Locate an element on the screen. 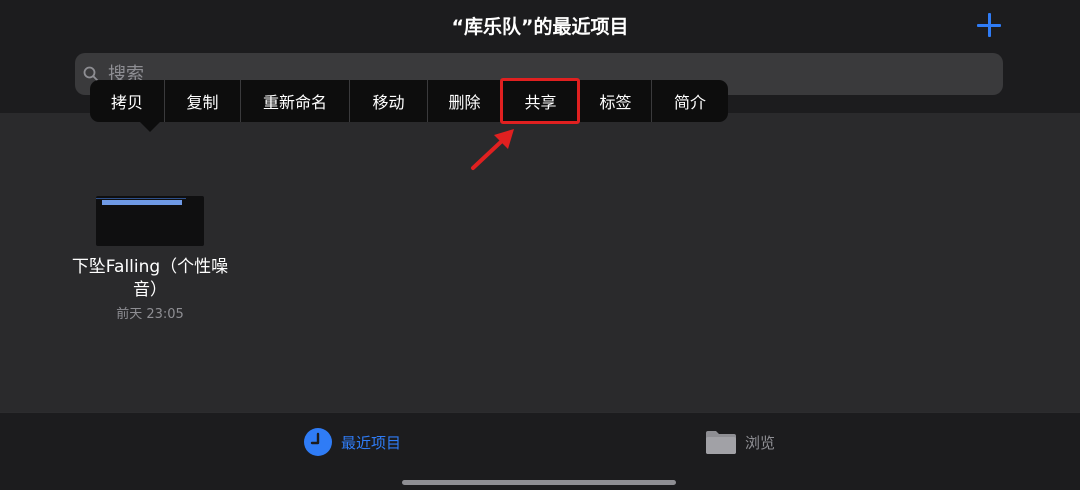 The height and width of the screenshot is (490, 1080). menu-item-duplicate: 复制 is located at coordinates (203, 101).